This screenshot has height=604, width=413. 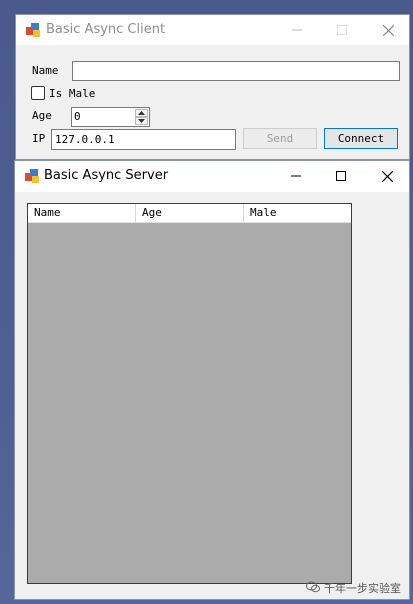 What do you see at coordinates (297, 213) in the screenshot?
I see `column-header-male: Male` at bounding box center [297, 213].